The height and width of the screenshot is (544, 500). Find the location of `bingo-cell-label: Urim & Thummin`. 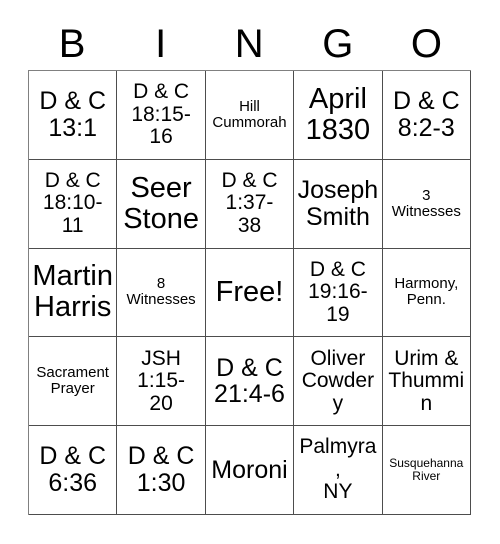

bingo-cell-label: Urim & Thummin is located at coordinates (426, 380).